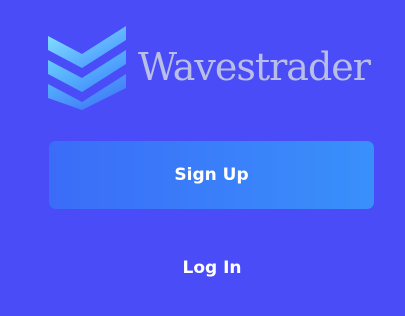 The height and width of the screenshot is (316, 405). I want to click on log-in-link: Log In, so click(212, 268).